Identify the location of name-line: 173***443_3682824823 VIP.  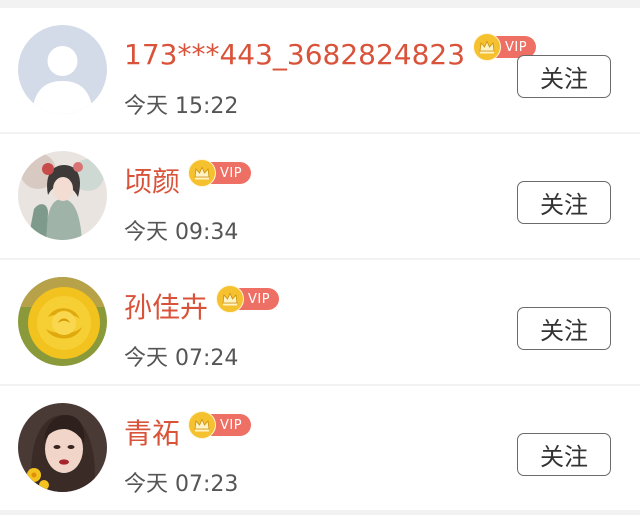
(330, 53).